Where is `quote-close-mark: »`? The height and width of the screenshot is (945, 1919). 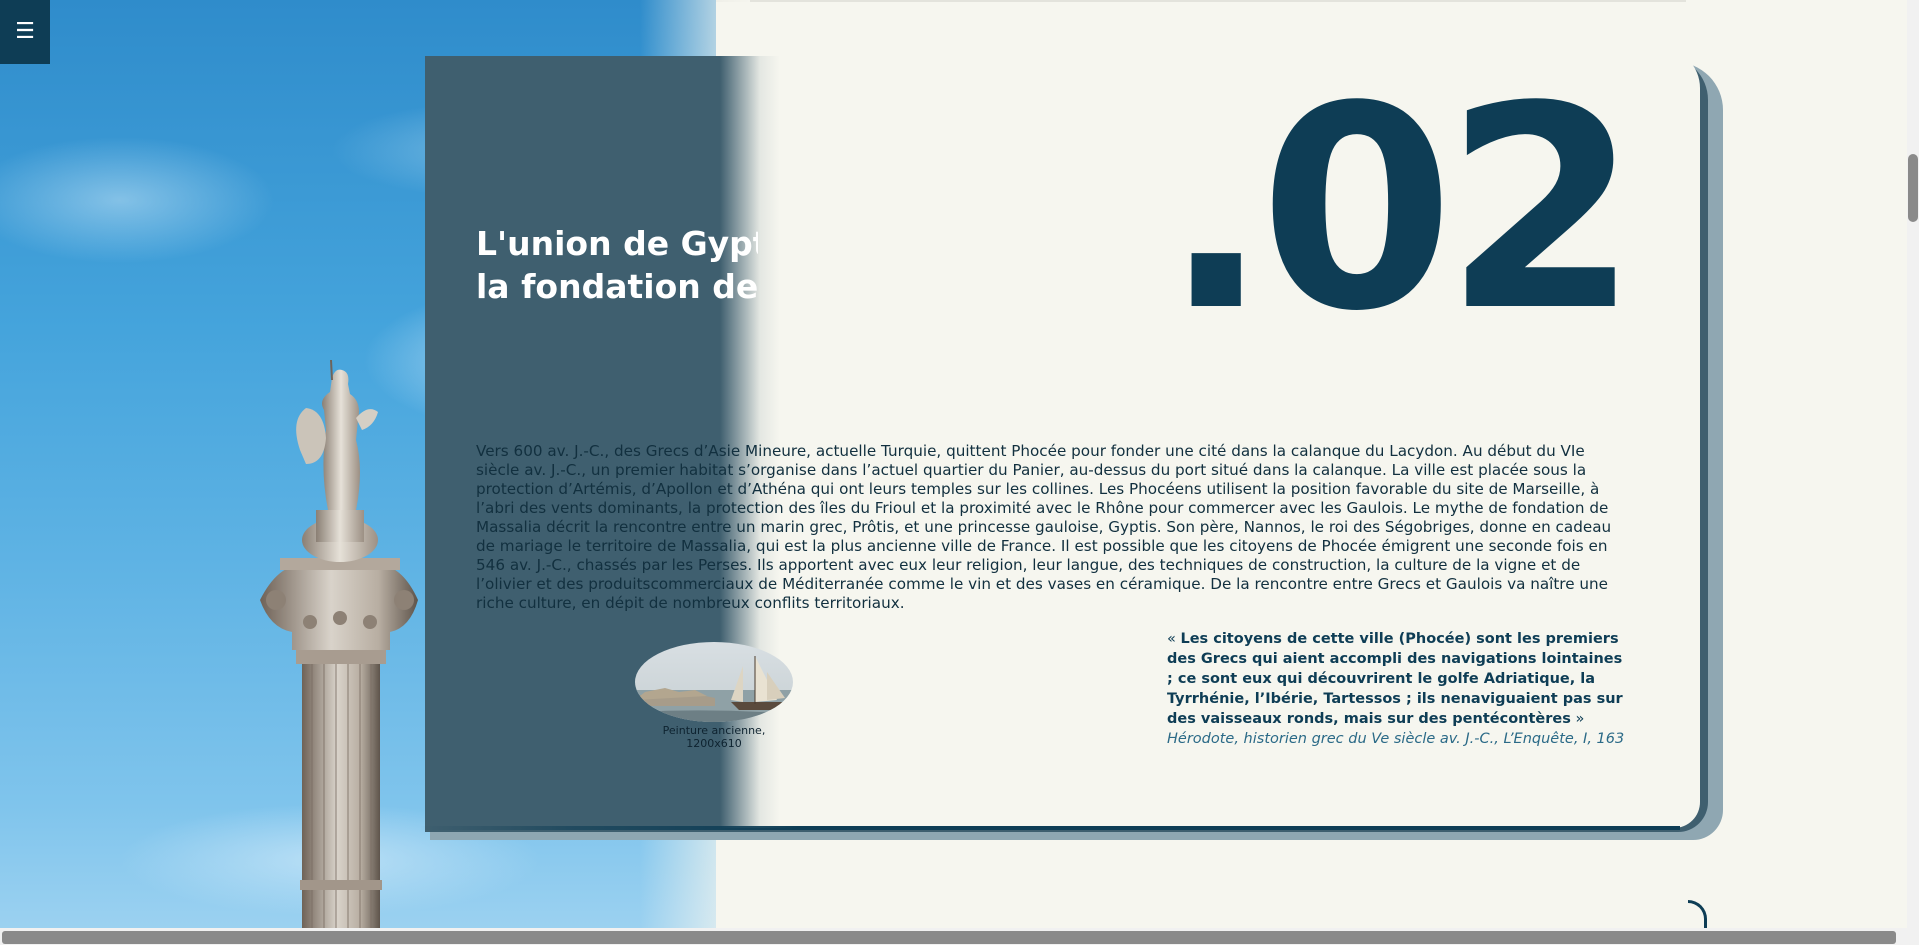 quote-close-mark: » is located at coordinates (1577, 719).